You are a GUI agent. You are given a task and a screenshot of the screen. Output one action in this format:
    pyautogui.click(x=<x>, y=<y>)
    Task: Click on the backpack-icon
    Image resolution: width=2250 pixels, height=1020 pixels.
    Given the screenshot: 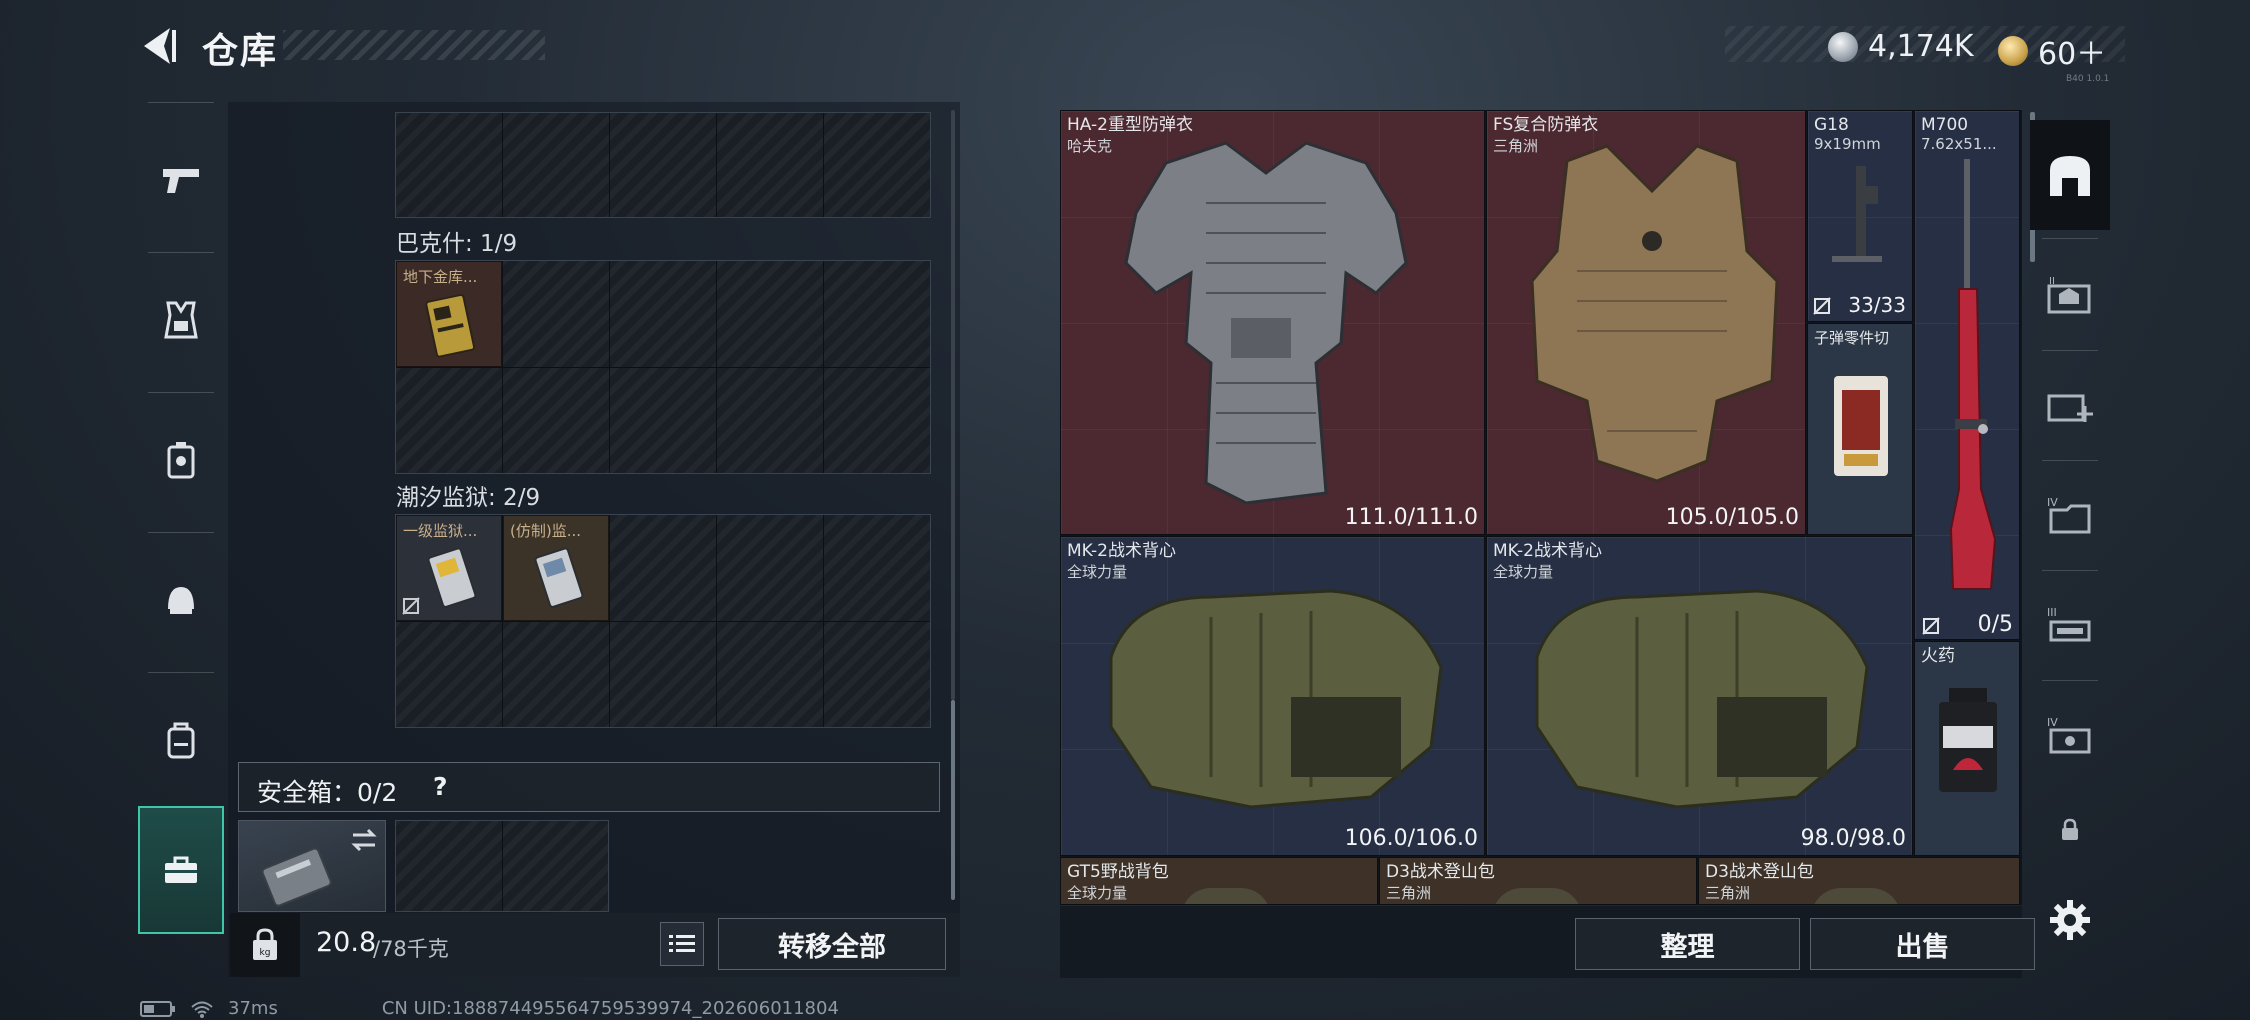 What is the action you would take?
    pyautogui.click(x=181, y=740)
    